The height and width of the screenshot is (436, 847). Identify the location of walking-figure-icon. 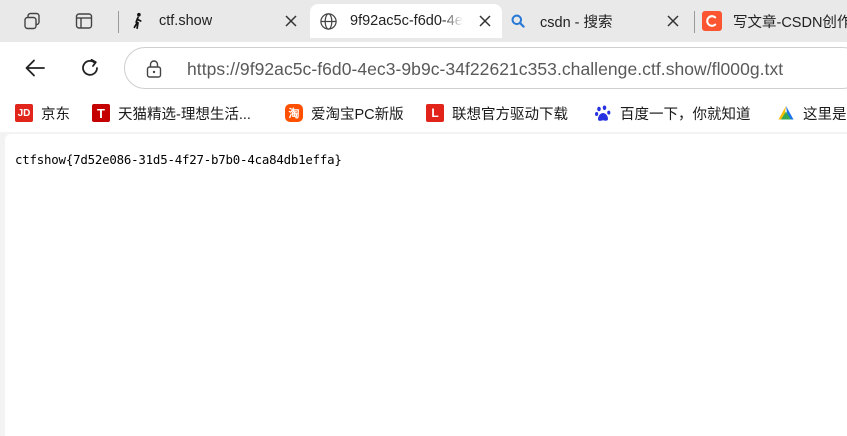
(138, 21).